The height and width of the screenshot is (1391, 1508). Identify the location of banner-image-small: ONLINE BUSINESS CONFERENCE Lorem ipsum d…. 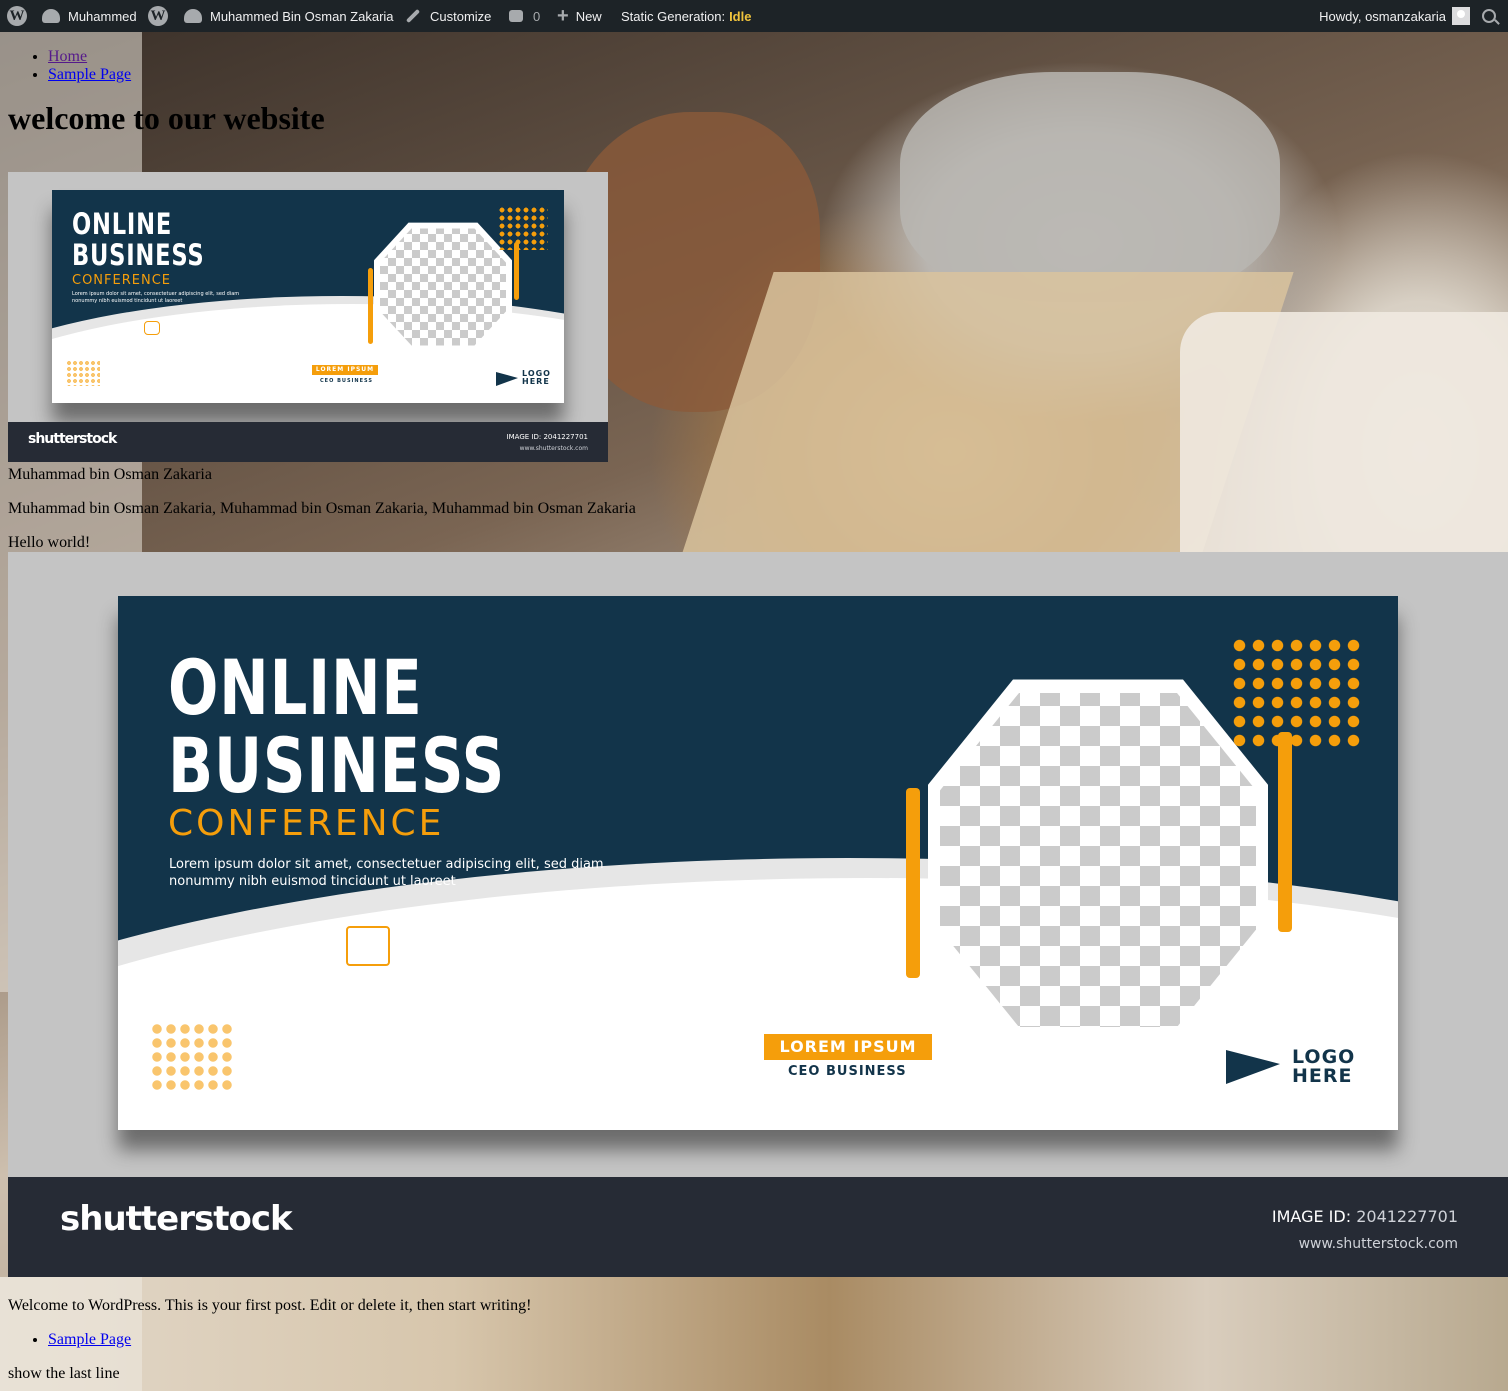
(308, 317).